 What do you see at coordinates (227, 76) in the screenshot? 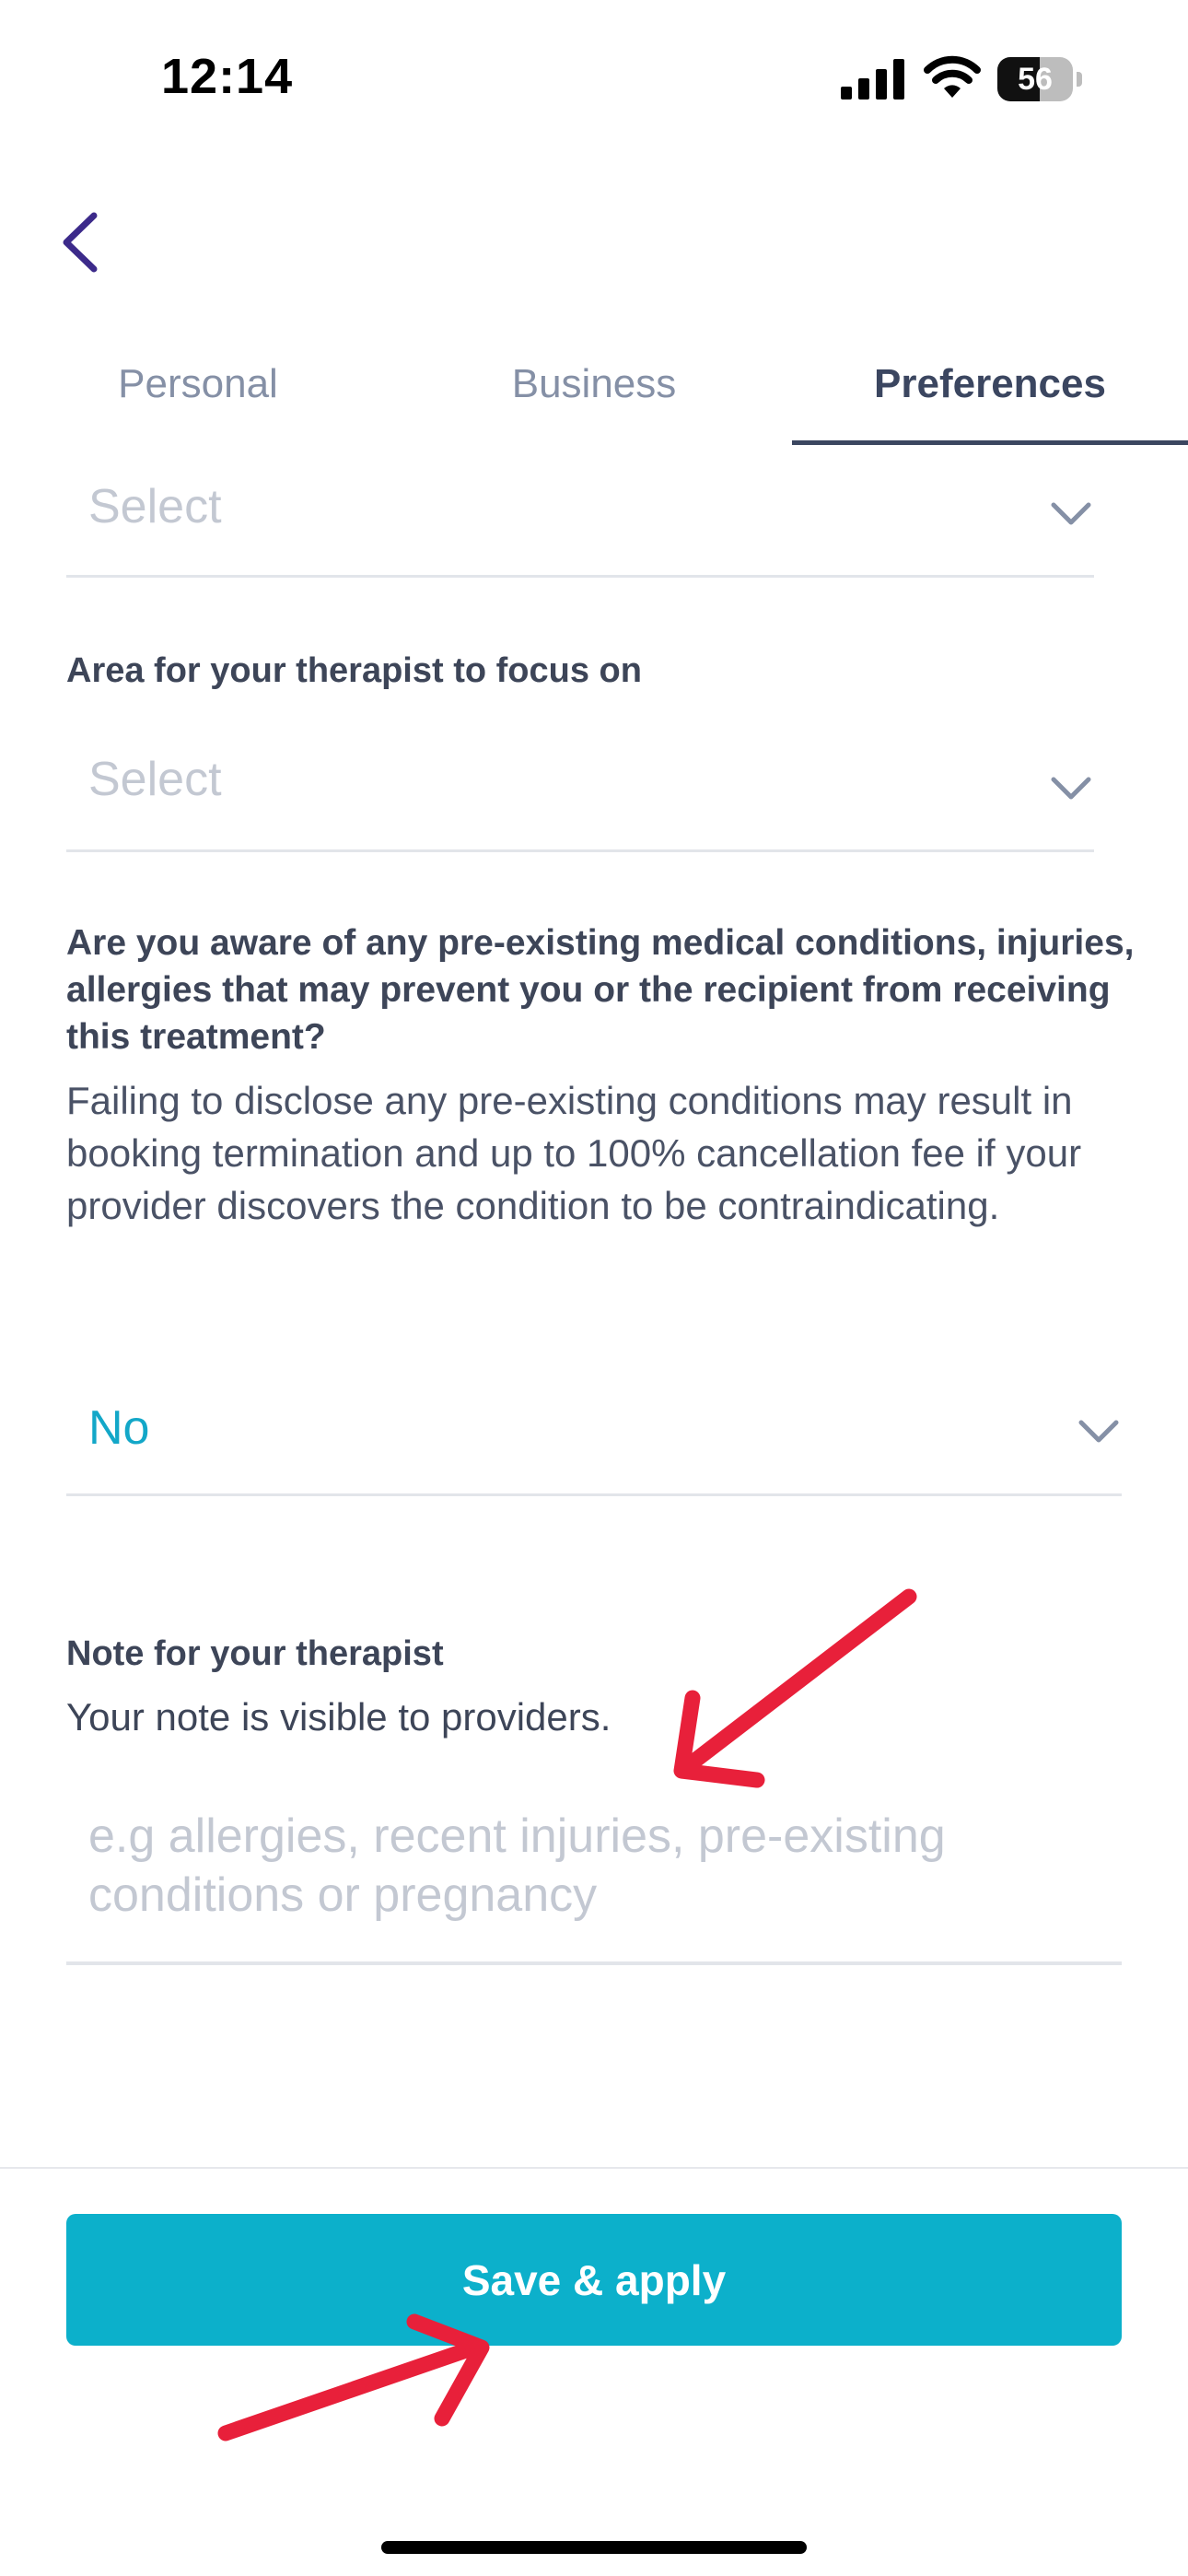
I see `status-time: 12:14` at bounding box center [227, 76].